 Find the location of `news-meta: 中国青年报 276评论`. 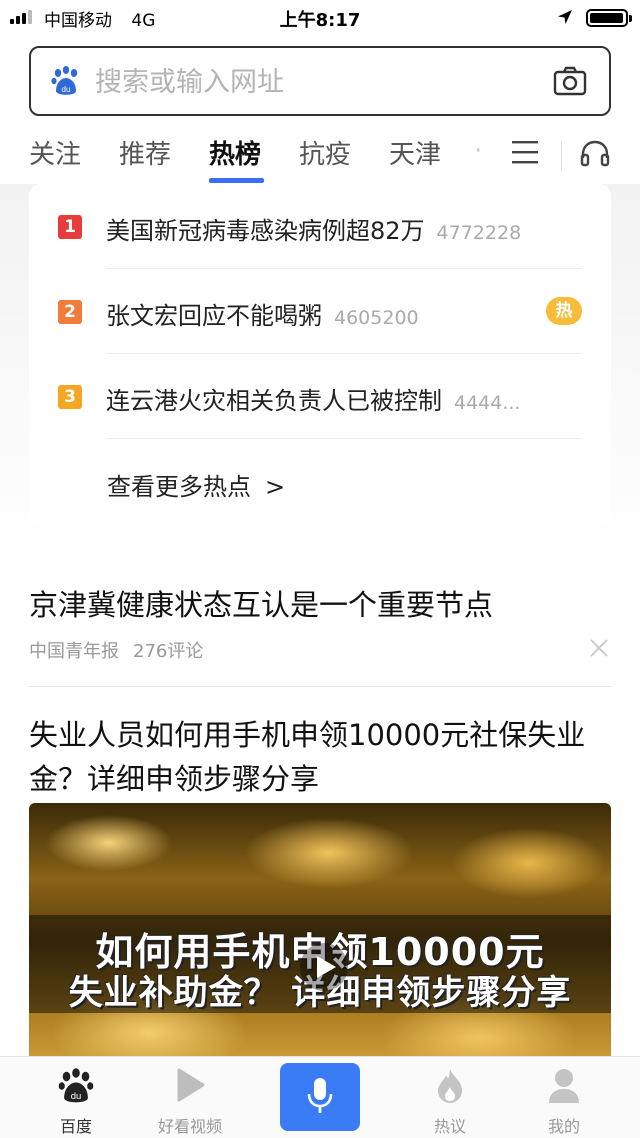

news-meta: 中国青年报 276评论 is located at coordinates (116, 650).